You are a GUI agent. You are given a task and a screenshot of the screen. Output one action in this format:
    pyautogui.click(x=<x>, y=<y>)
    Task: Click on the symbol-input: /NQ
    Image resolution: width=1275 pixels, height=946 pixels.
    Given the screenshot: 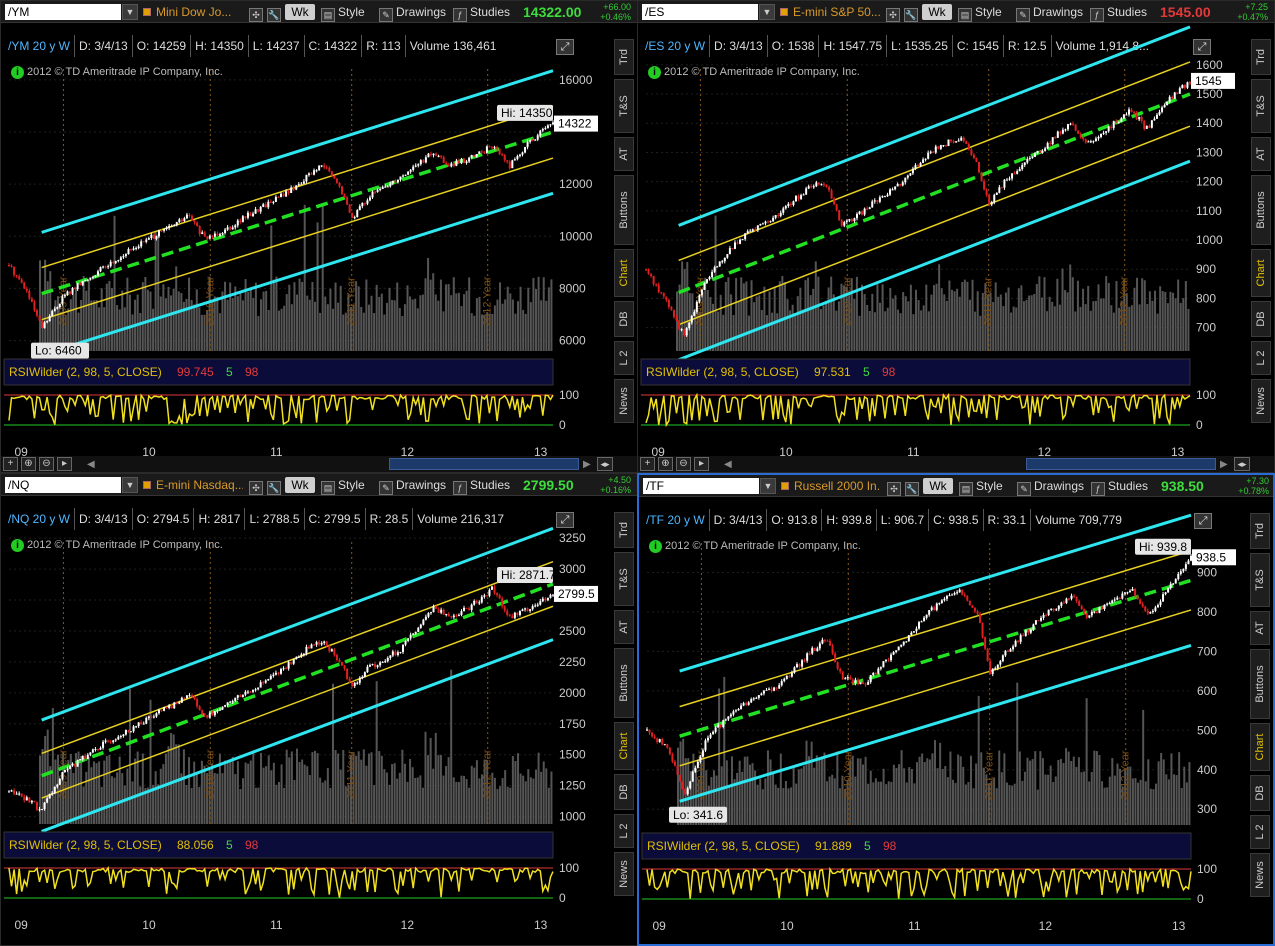 What is the action you would take?
    pyautogui.click(x=63, y=485)
    